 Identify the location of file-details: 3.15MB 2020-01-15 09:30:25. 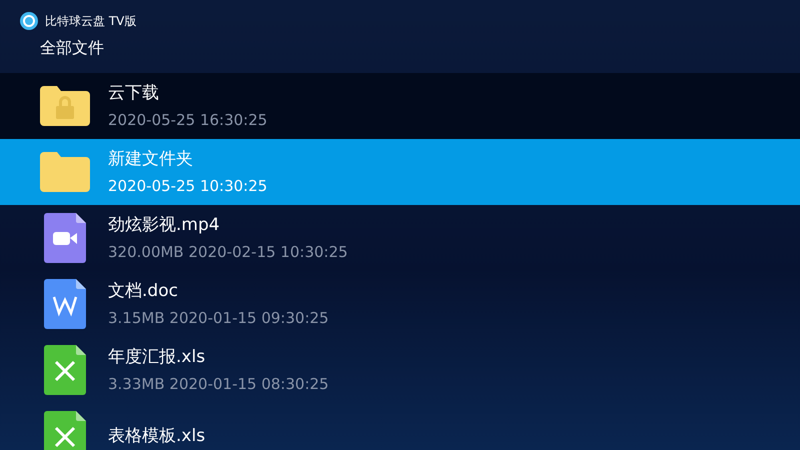
(218, 318).